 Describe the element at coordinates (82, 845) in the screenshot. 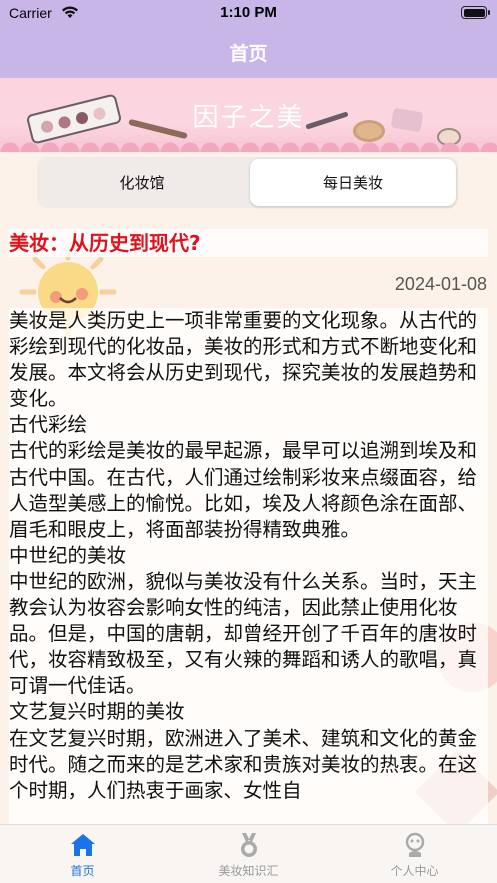

I see `home-icon` at that location.